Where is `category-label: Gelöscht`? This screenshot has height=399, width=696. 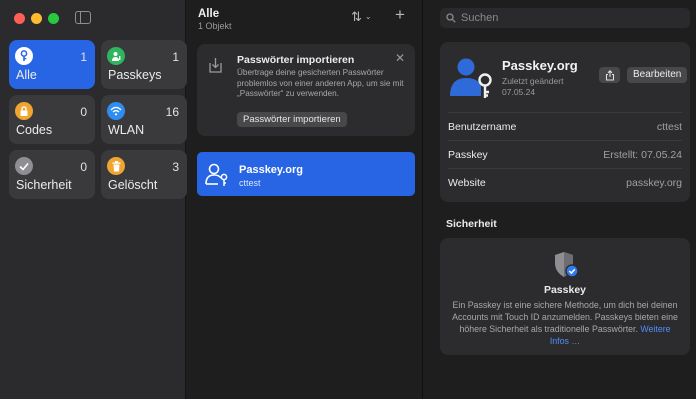
category-label: Gelöscht is located at coordinates (133, 185).